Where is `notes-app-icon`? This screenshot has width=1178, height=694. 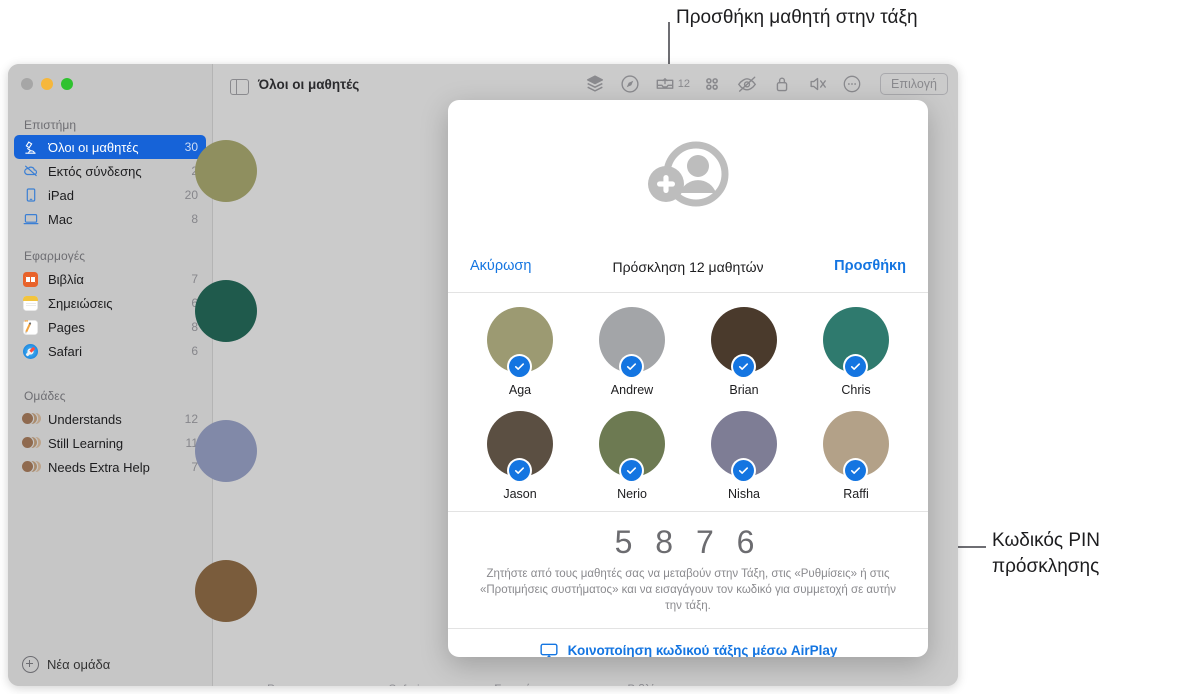 notes-app-icon is located at coordinates (30, 303).